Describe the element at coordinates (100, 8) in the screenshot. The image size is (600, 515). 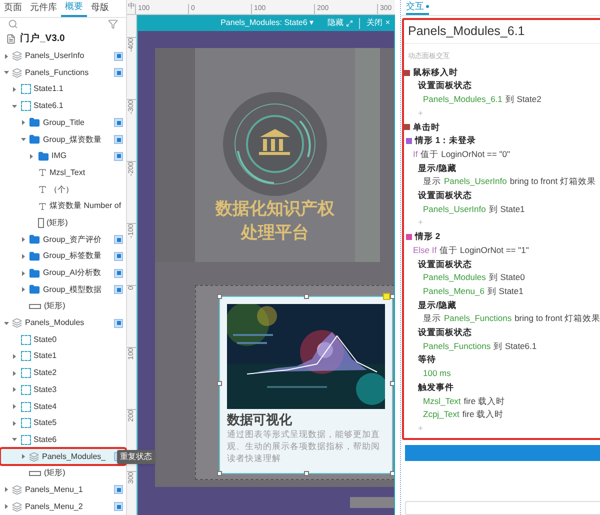
I see `panel-tab: 母版` at that location.